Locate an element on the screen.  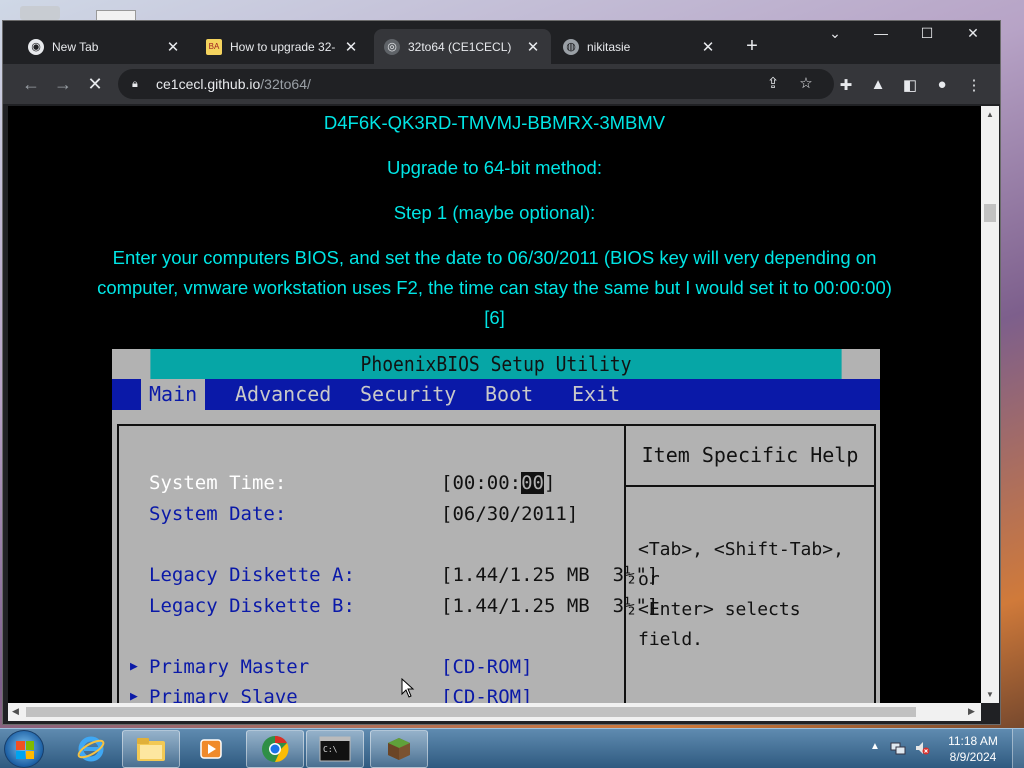
clock-date: 8/9/2024 is located at coordinates (973, 757).